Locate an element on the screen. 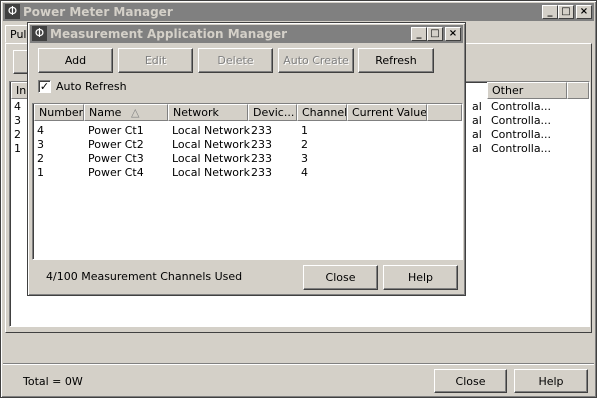 Image resolution: width=597 pixels, height=398 pixels. table-row: 4 Power Ct1 Local Network 233 1 is located at coordinates (247, 131).